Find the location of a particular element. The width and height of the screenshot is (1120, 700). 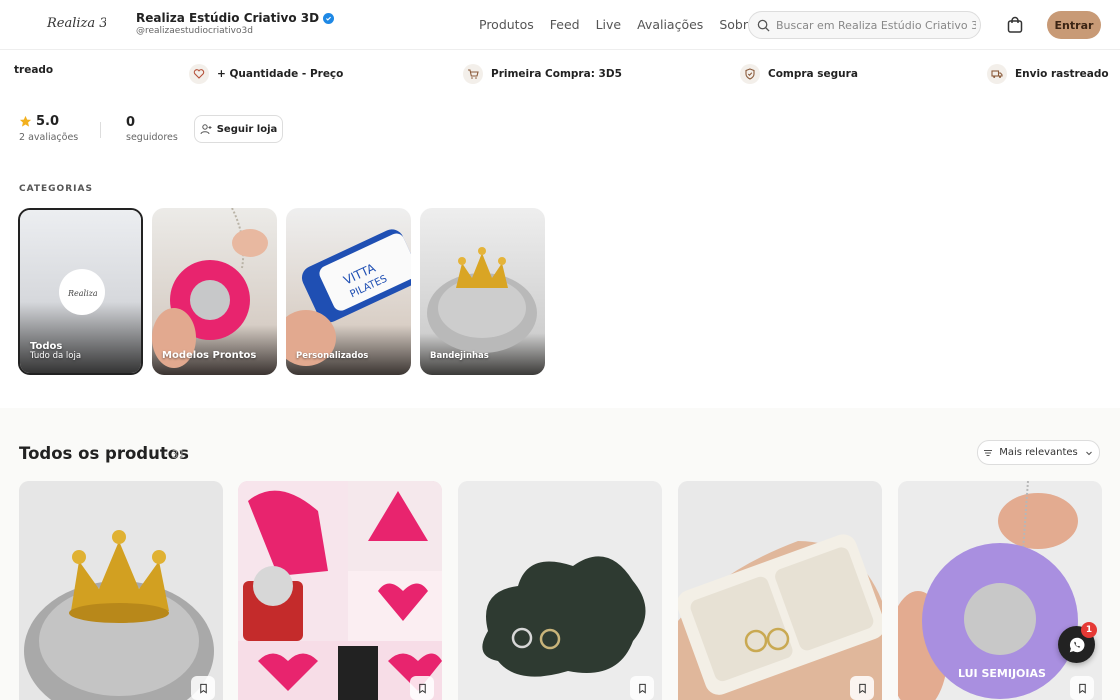

logo-mark: Realiza 3D is located at coordinates (76, 23).